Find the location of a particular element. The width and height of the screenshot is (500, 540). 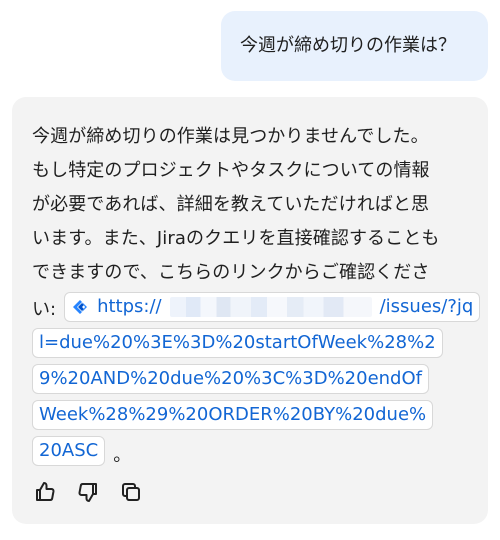

dislike-button is located at coordinates (88, 492).